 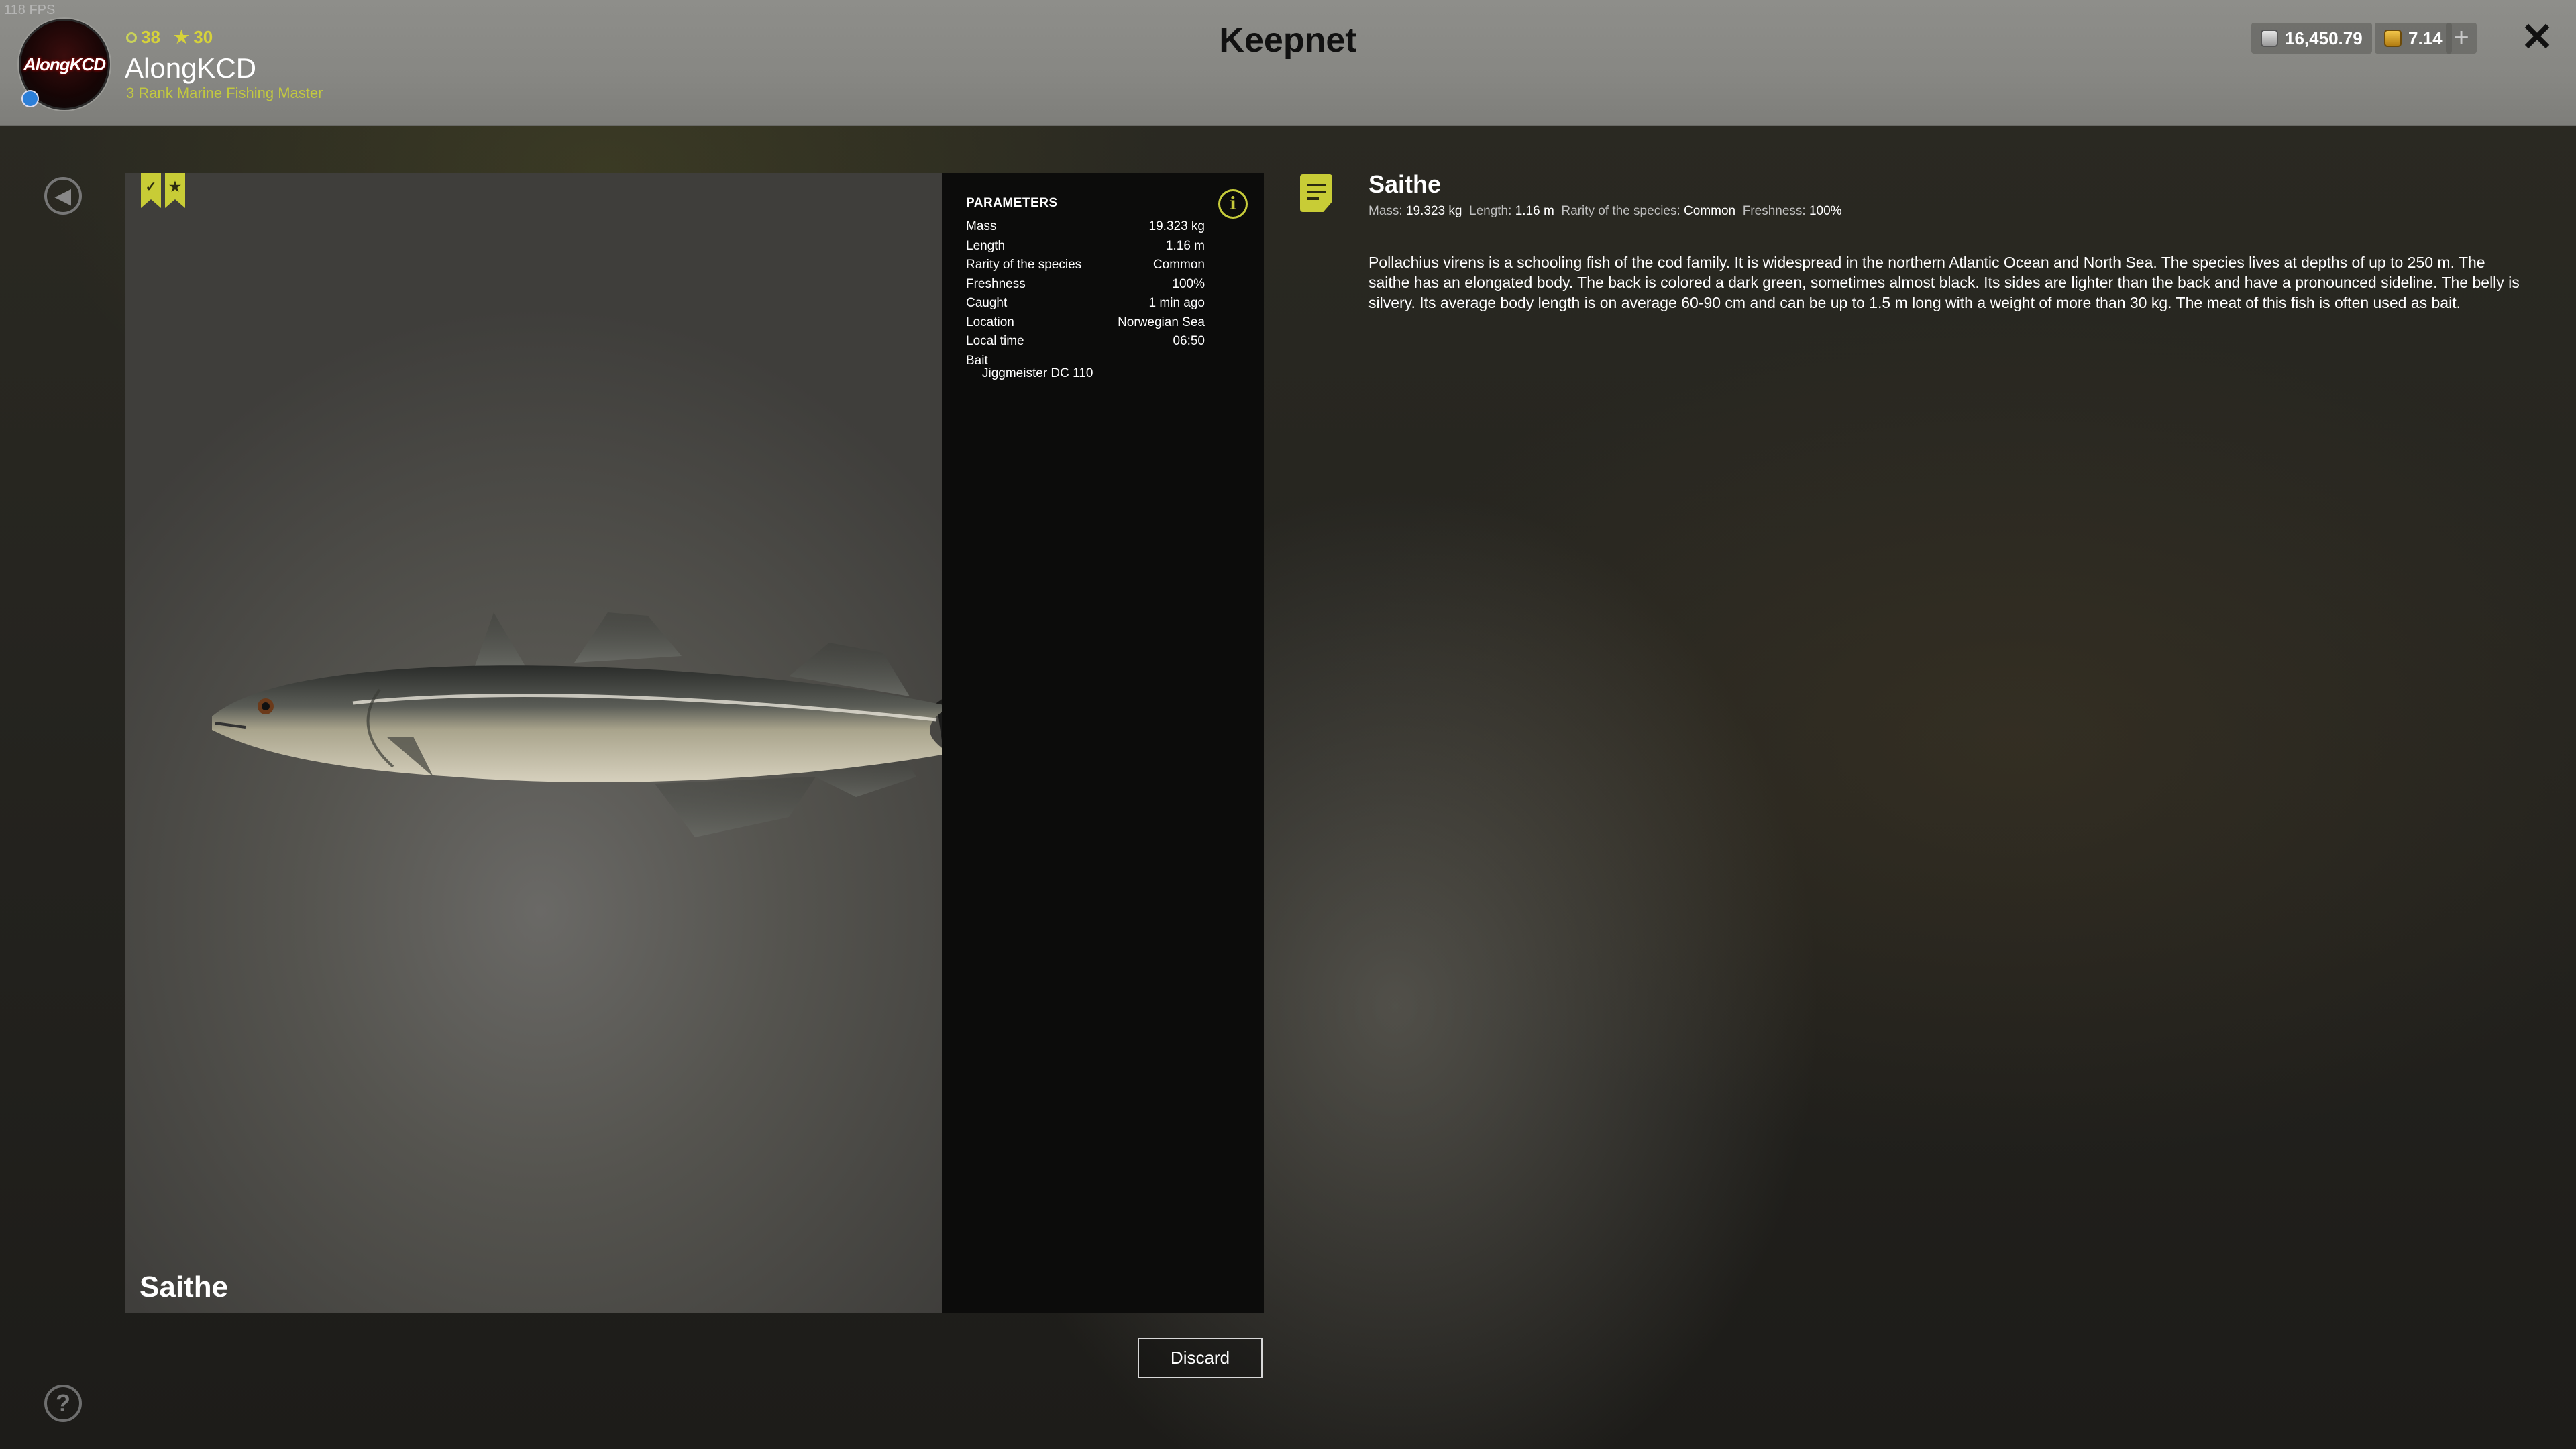 What do you see at coordinates (1085, 227) in the screenshot?
I see `param-row-mass: Mass 19.323 kg` at bounding box center [1085, 227].